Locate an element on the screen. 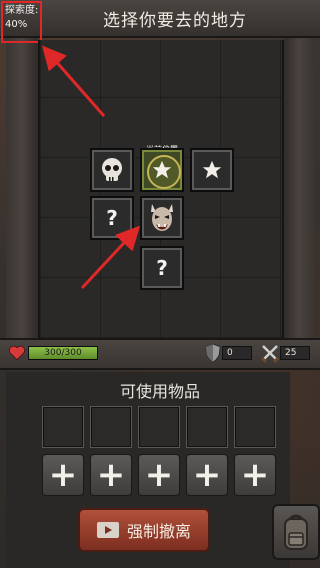  heart-icon is located at coordinates (17, 353).